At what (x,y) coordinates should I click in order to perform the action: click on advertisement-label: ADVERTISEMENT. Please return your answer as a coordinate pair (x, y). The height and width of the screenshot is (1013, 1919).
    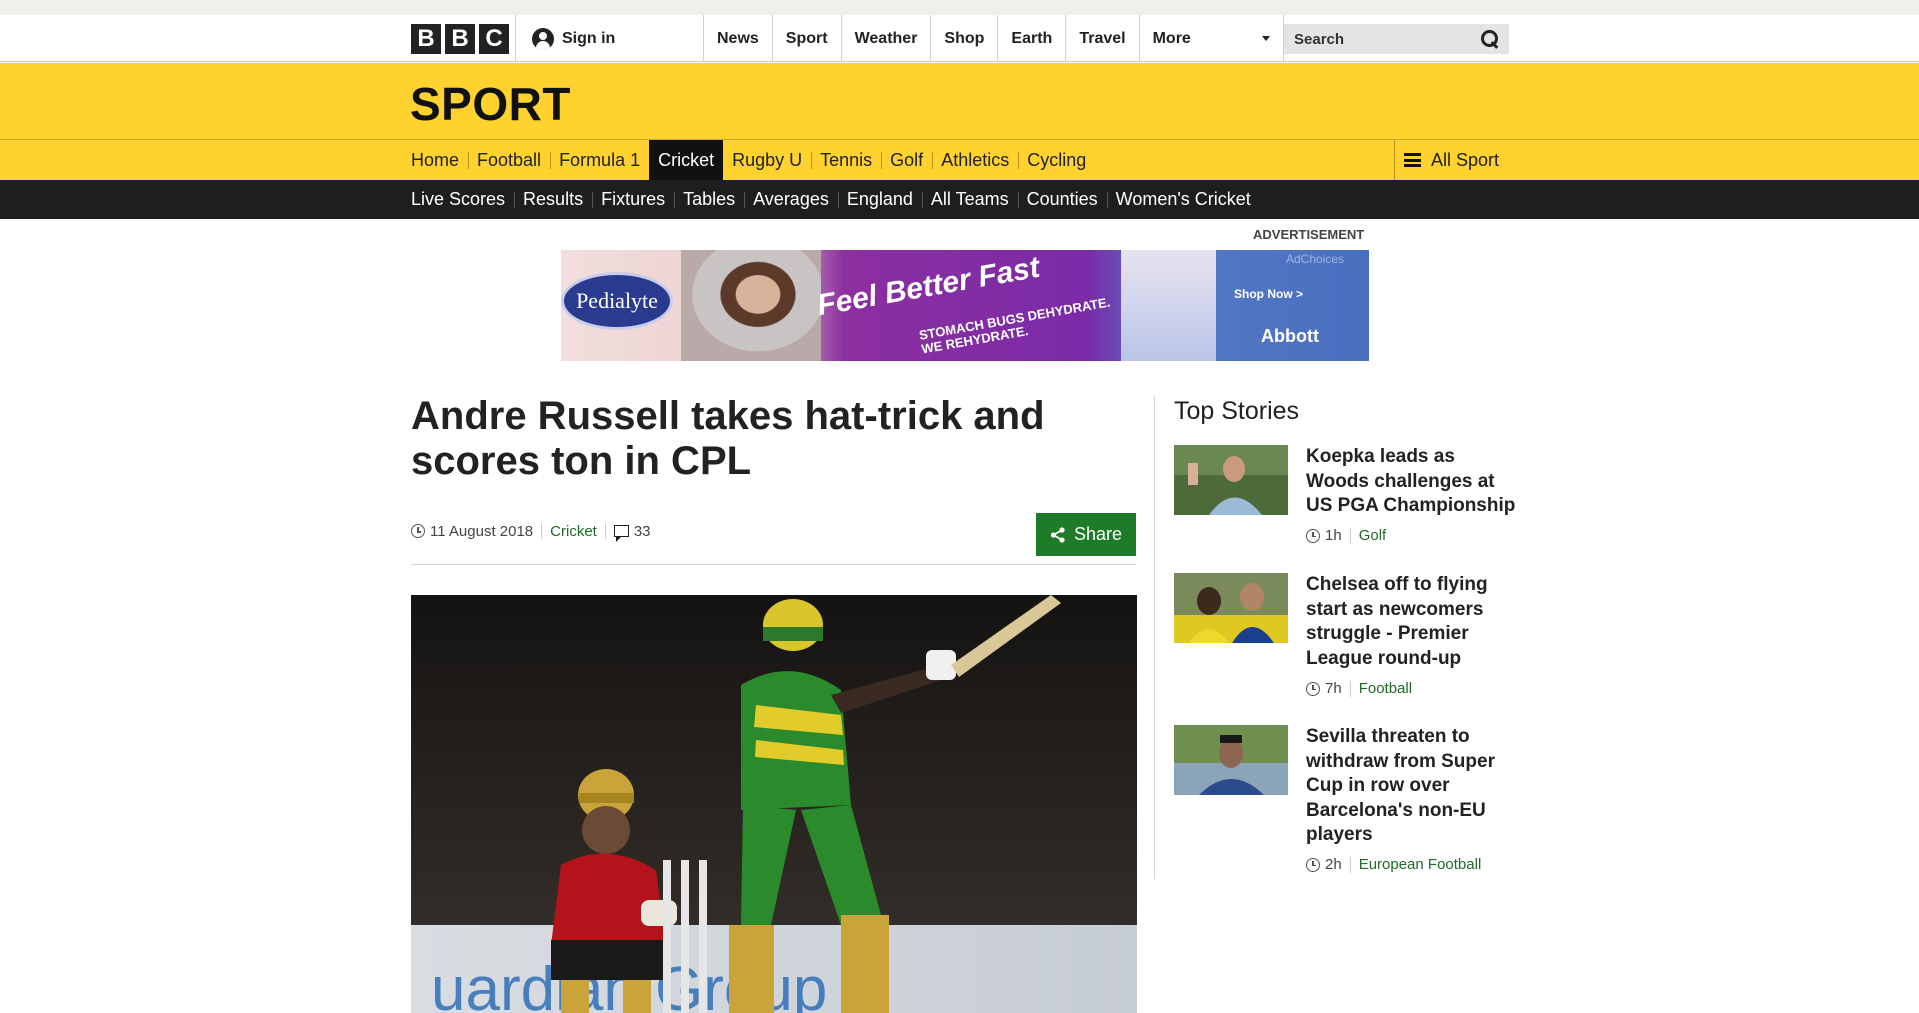
    Looking at the image, I should click on (1309, 234).